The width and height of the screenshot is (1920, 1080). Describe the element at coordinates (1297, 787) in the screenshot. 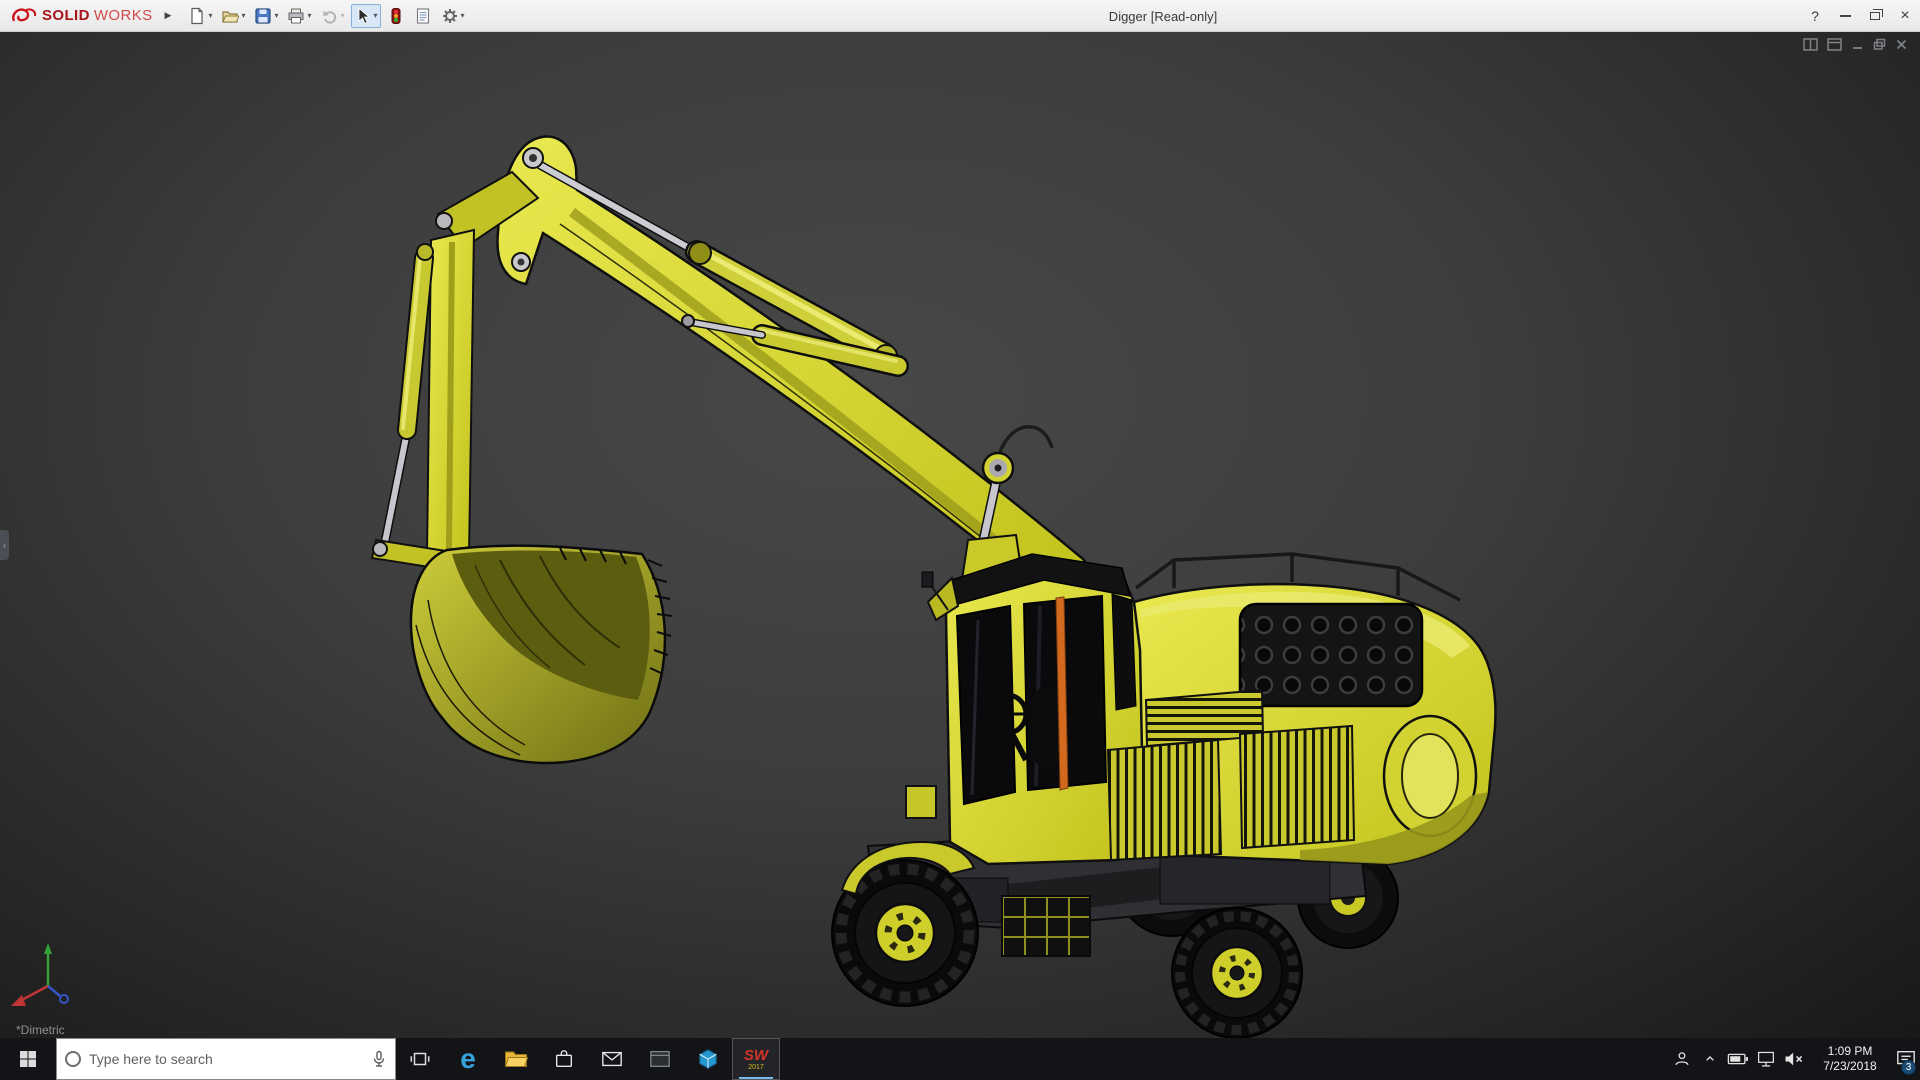

I see `side-grille-b` at that location.